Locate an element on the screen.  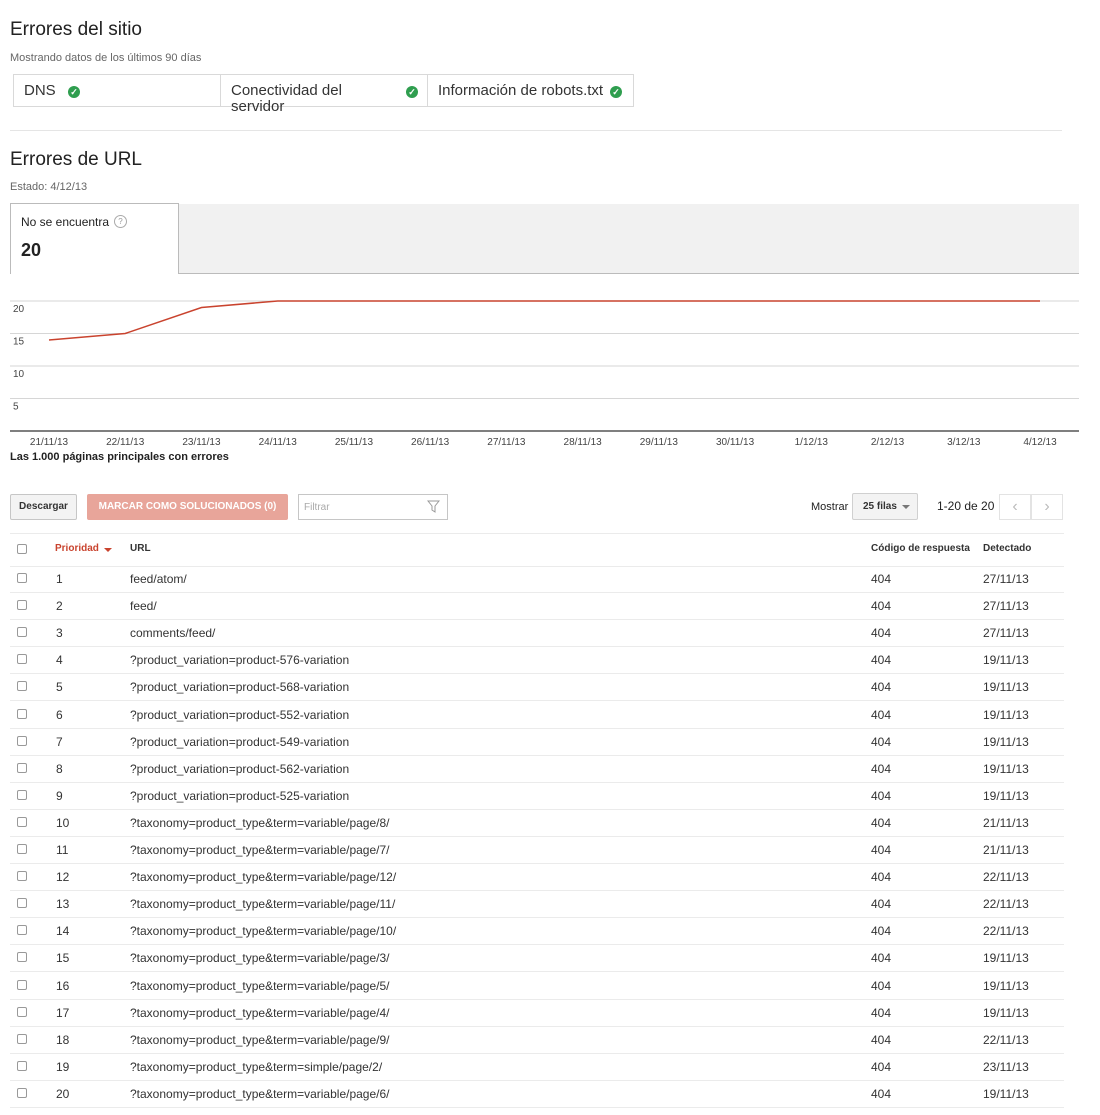
mark-as-fixed-button: MARCAR COMO SOLUCIONADOS (0) is located at coordinates (187, 507).